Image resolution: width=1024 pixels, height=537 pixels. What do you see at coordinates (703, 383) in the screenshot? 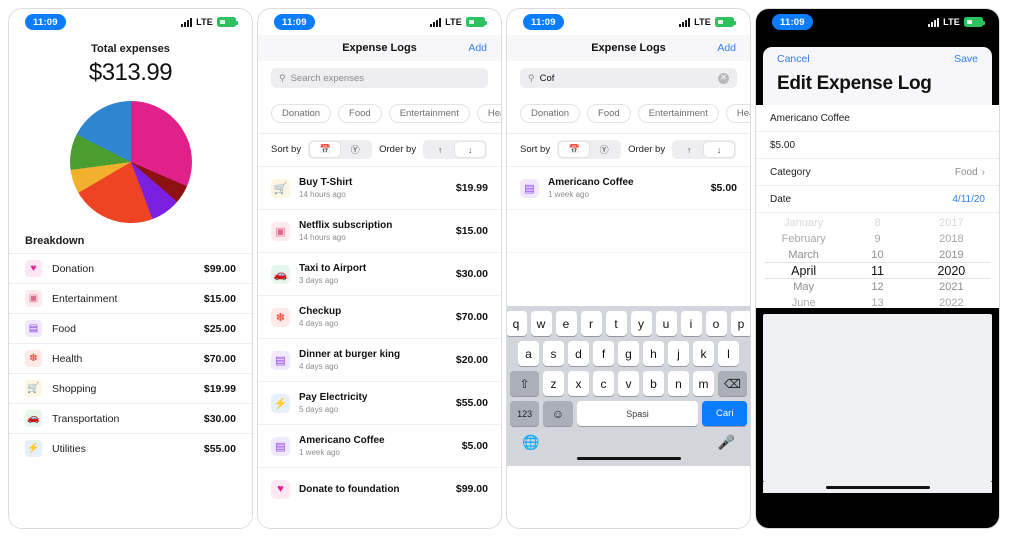
I see `key-m: m` at bounding box center [703, 383].